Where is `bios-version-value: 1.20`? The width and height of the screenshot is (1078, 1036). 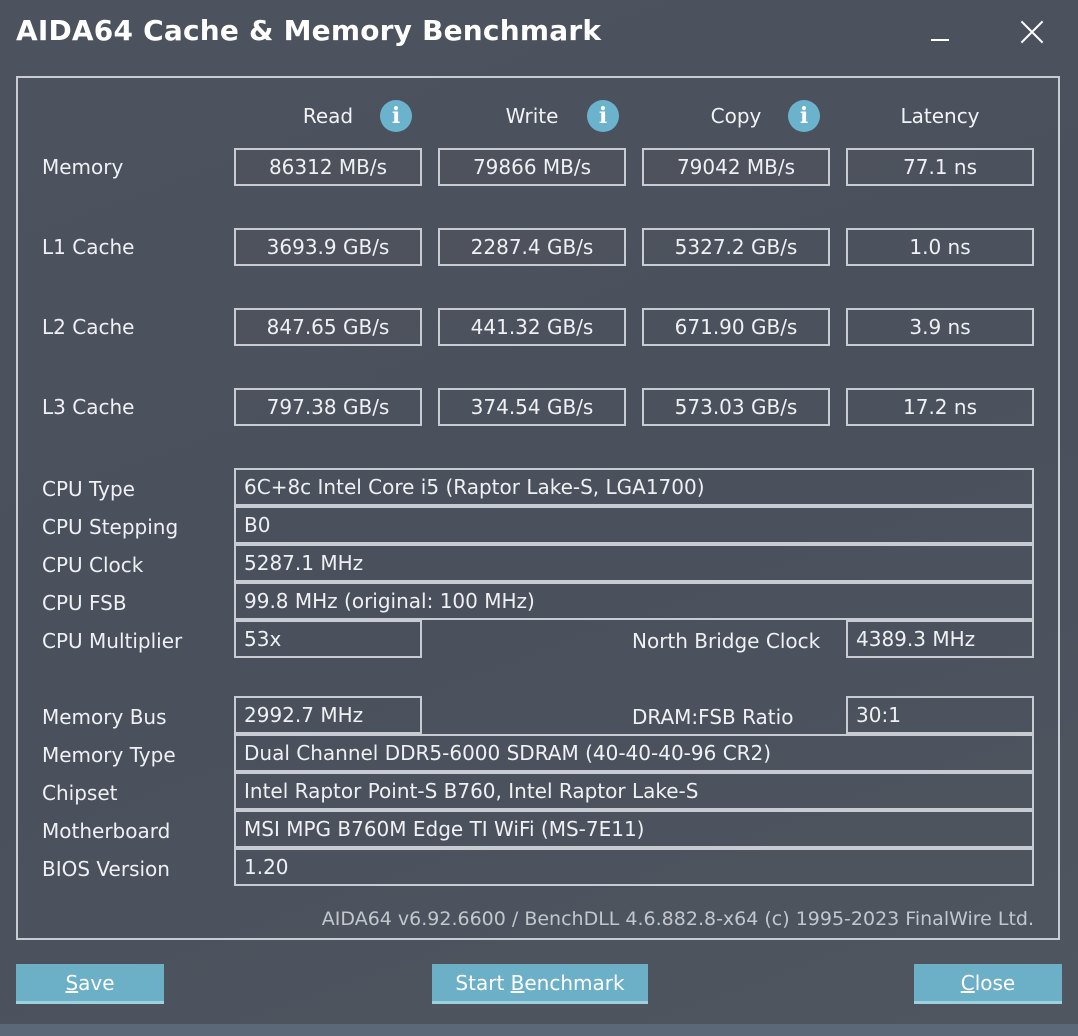 bios-version-value: 1.20 is located at coordinates (634, 867).